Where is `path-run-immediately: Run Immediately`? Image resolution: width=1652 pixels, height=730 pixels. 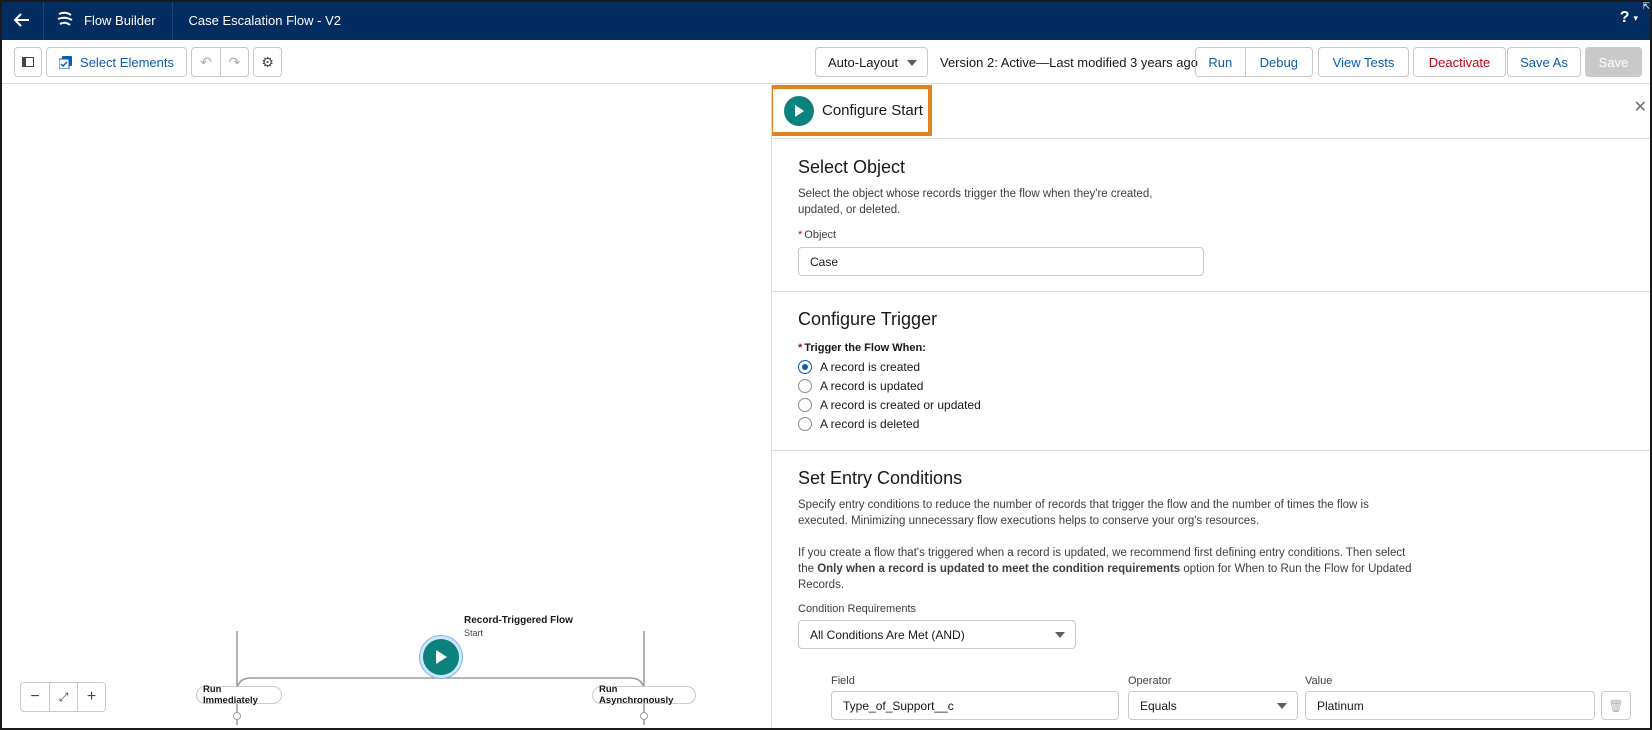 path-run-immediately: Run Immediately is located at coordinates (239, 695).